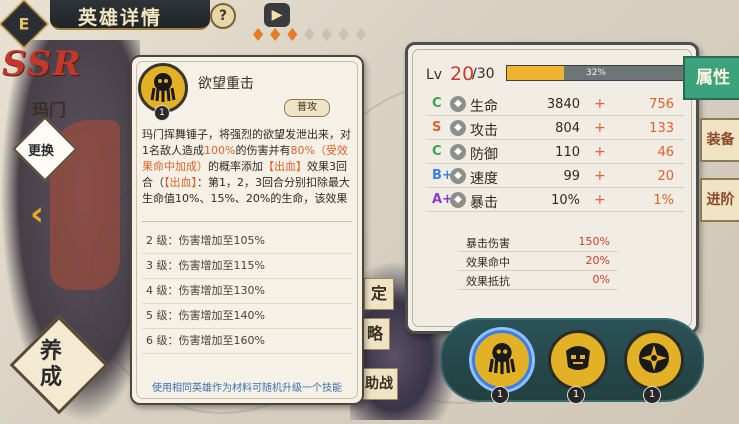 Image resolution: width=739 pixels, height=424 pixels. Describe the element at coordinates (567, 128) in the screenshot. I see `stat-value: 804` at that location.